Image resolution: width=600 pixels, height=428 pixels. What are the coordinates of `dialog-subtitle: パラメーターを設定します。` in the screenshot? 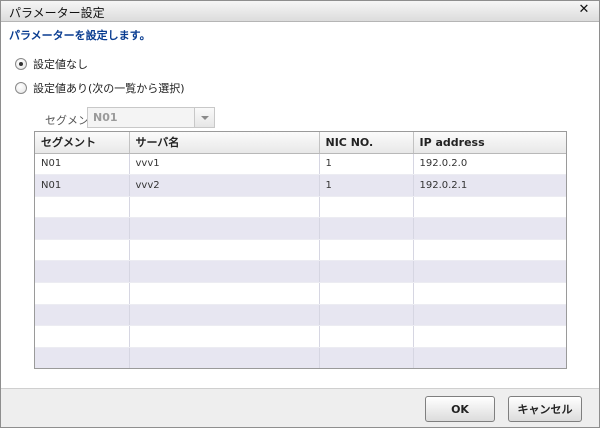 It's located at (80, 35).